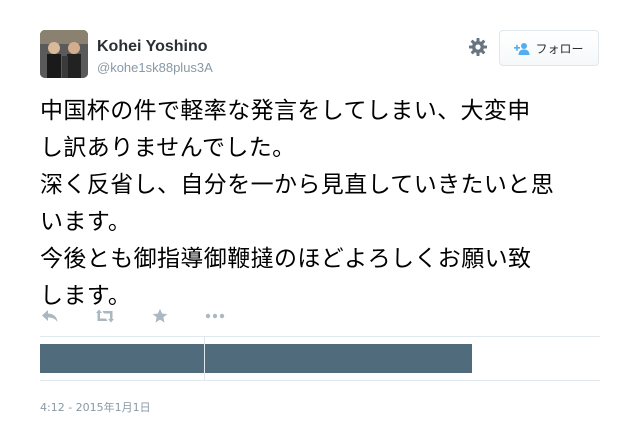 This screenshot has width=640, height=446. What do you see at coordinates (215, 316) in the screenshot?
I see `more-icon` at bounding box center [215, 316].